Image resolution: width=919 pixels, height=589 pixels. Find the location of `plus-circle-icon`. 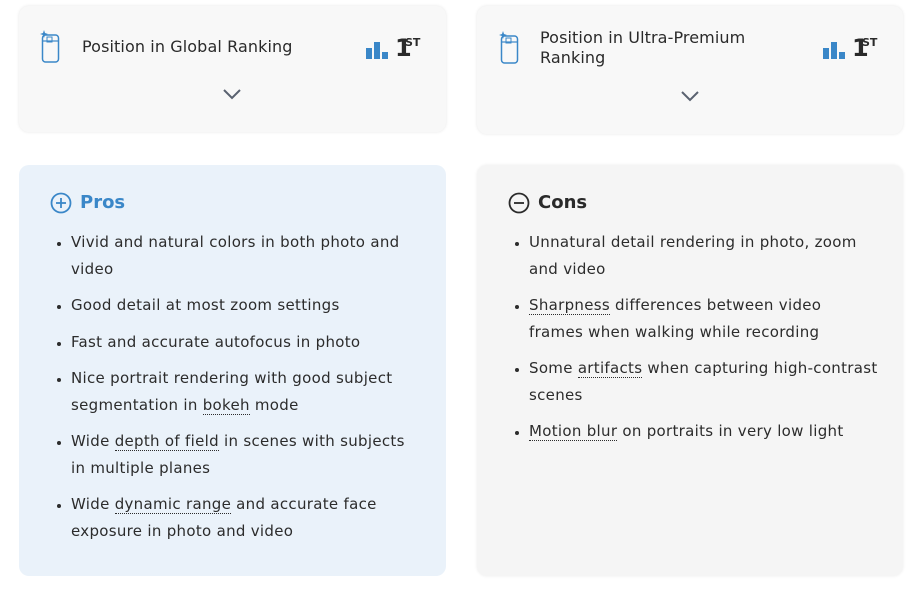

plus-circle-icon is located at coordinates (61, 203).